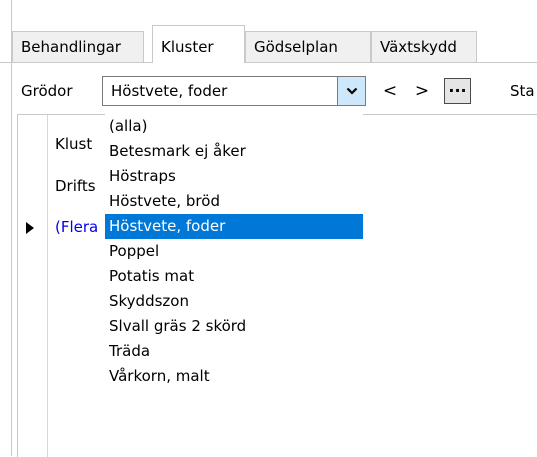 This screenshot has width=537, height=457. I want to click on crops-label: Grödor, so click(47, 91).